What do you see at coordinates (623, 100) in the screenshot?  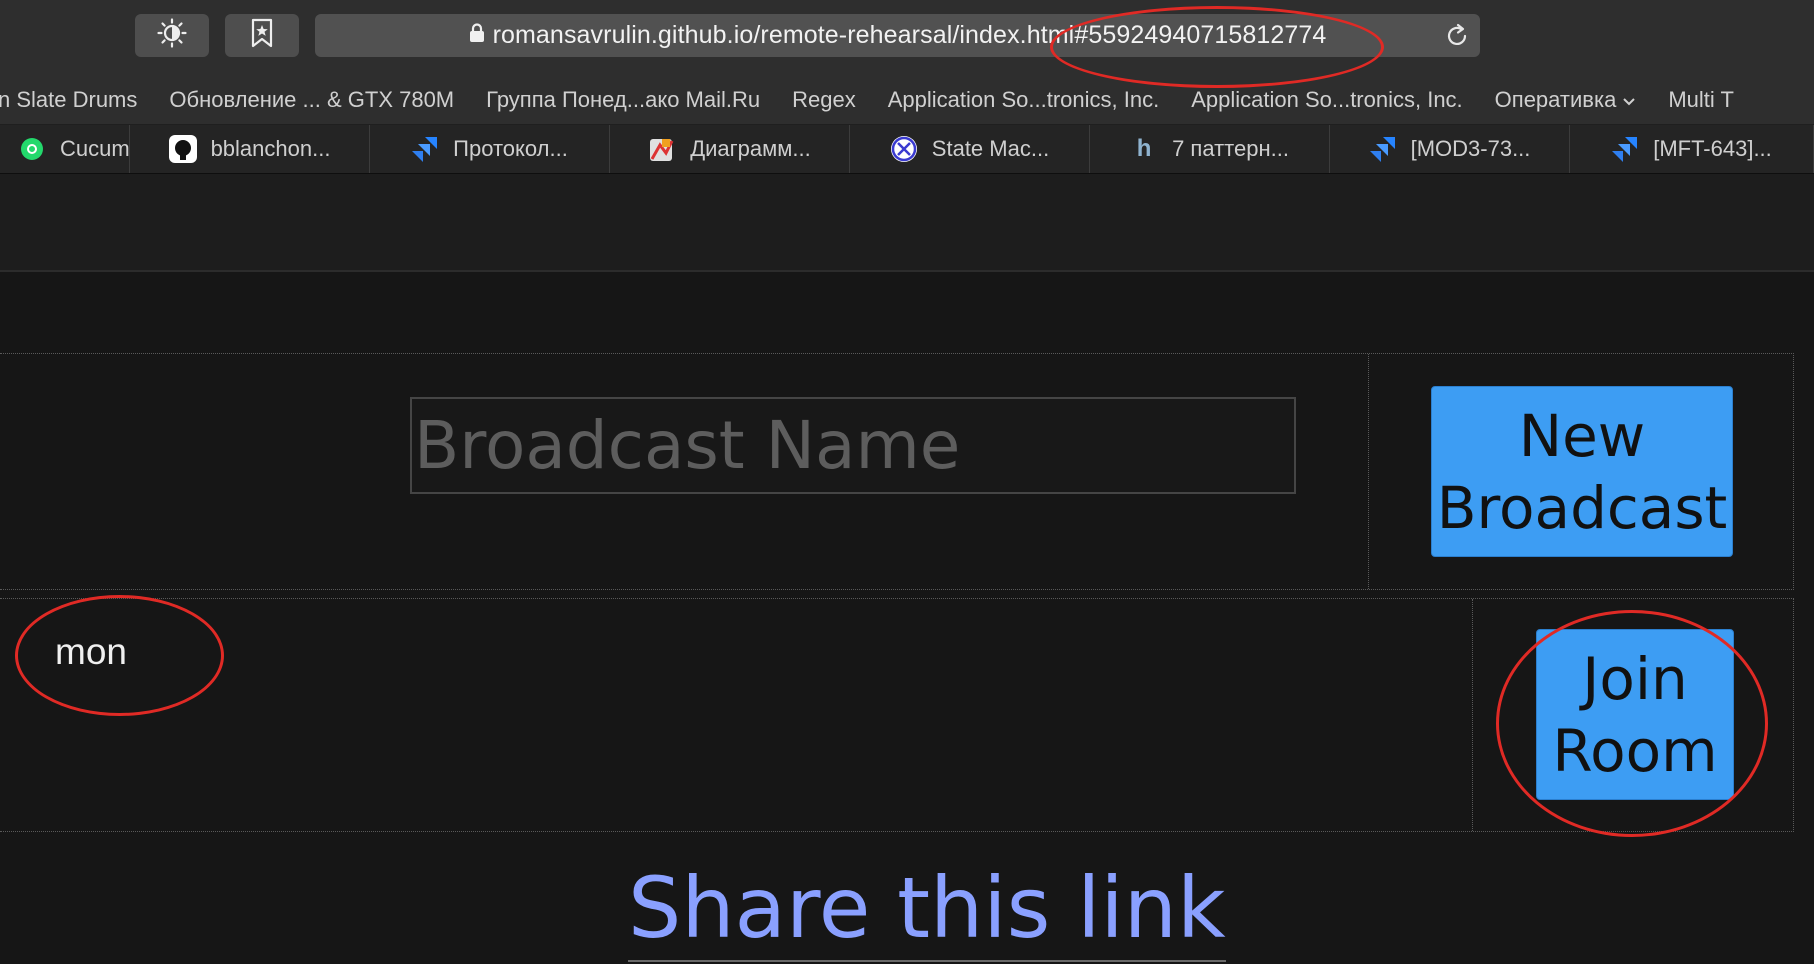 I see `bookmark-item: Группа Понед...ако Mail.Ru` at bounding box center [623, 100].